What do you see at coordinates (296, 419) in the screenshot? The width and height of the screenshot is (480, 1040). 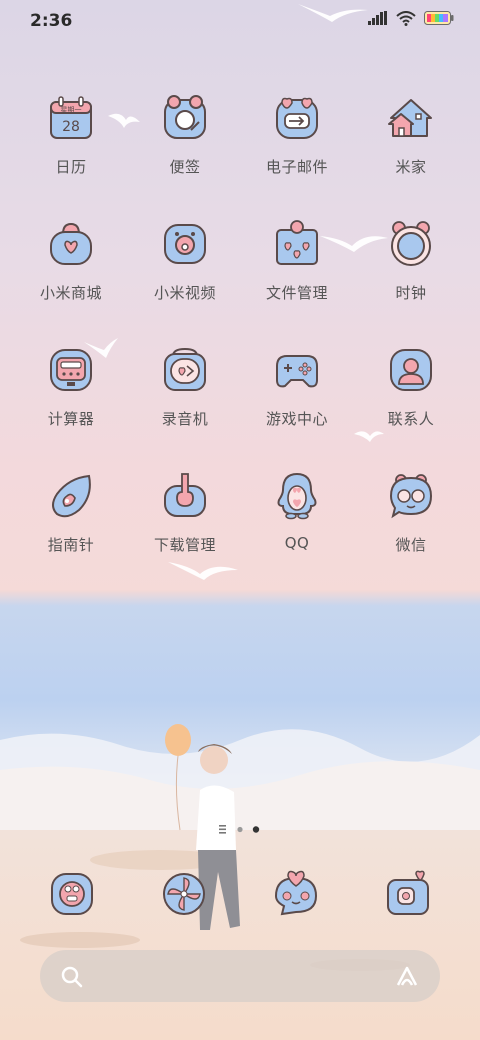 I see `app-label: 游戏中心` at bounding box center [296, 419].